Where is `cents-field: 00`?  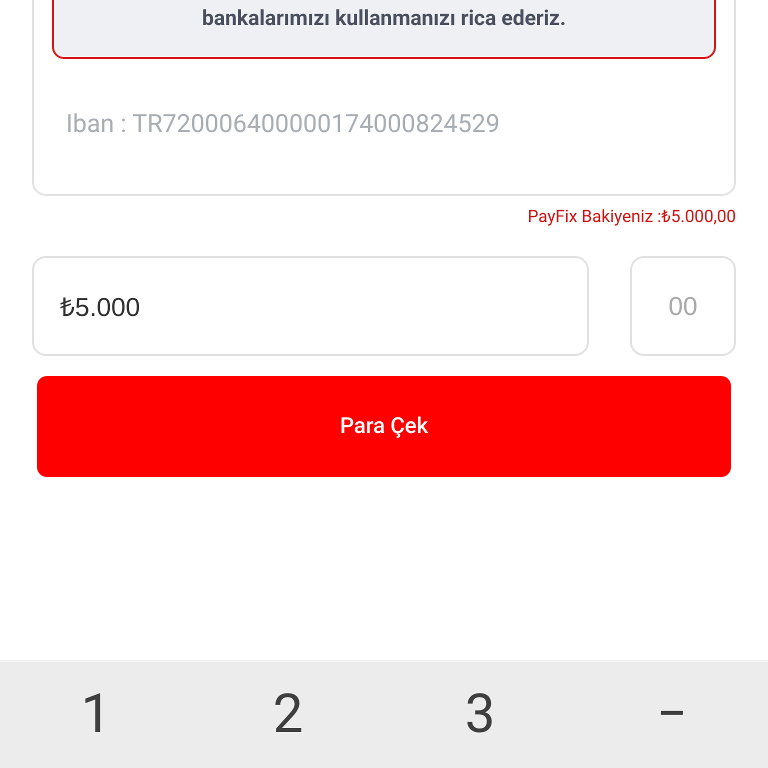 cents-field: 00 is located at coordinates (683, 306).